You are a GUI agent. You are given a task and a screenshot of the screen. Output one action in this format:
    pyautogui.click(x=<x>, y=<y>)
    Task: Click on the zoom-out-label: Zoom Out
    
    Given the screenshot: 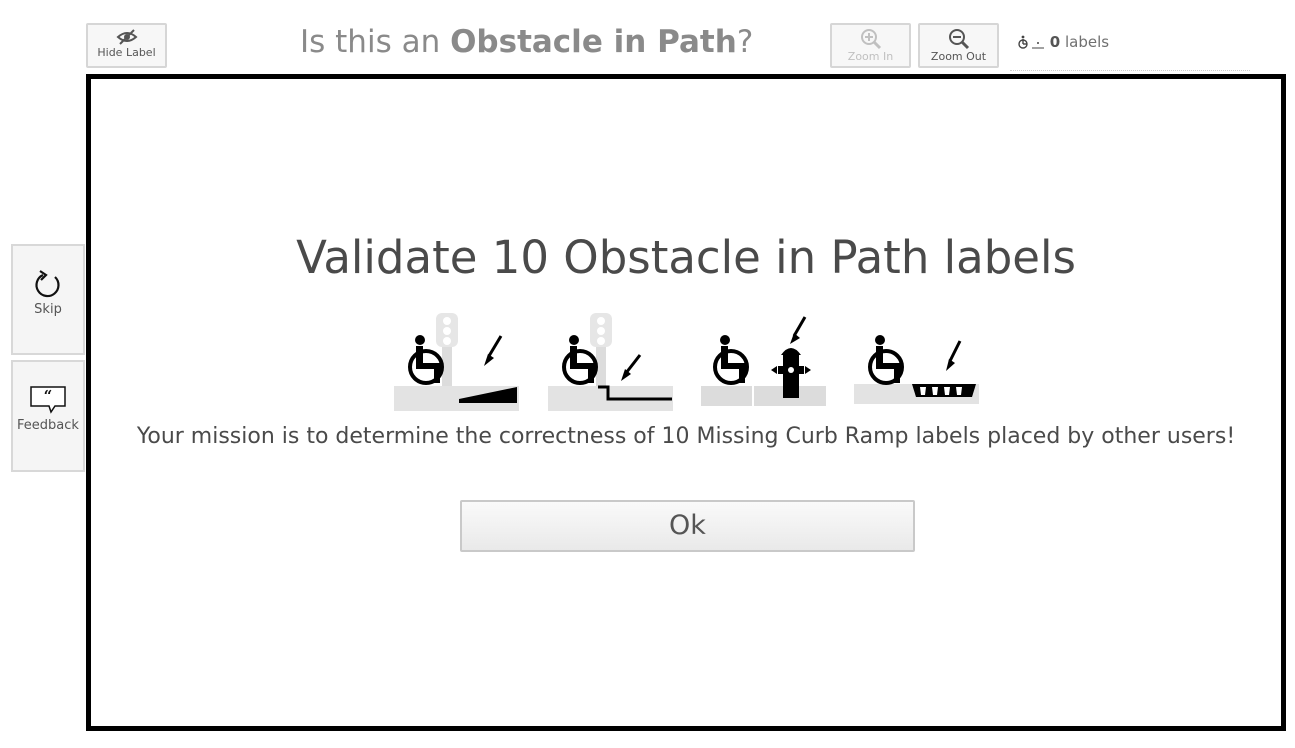 What is the action you would take?
    pyautogui.click(x=958, y=56)
    